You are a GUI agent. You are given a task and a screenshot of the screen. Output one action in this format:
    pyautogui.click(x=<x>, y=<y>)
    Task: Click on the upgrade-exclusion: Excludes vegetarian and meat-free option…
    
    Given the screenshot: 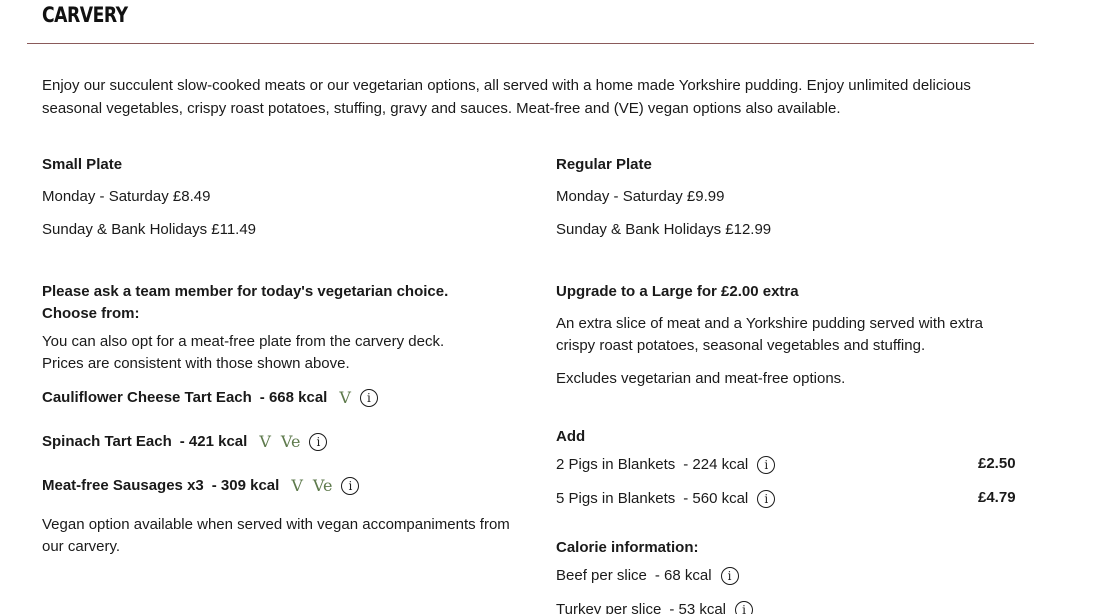 What is the action you would take?
    pyautogui.click(x=701, y=378)
    